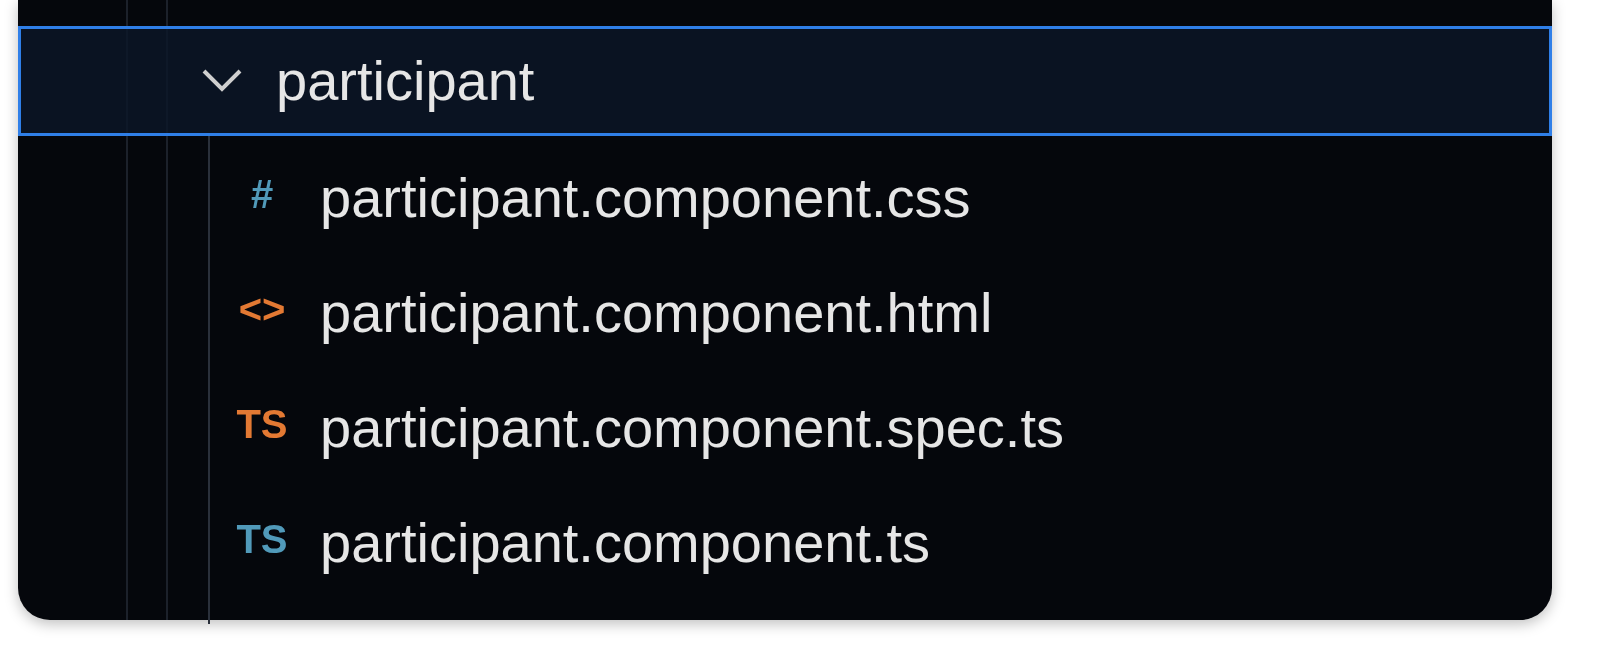  What do you see at coordinates (262, 193) in the screenshot?
I see `file-type-icon: #` at bounding box center [262, 193].